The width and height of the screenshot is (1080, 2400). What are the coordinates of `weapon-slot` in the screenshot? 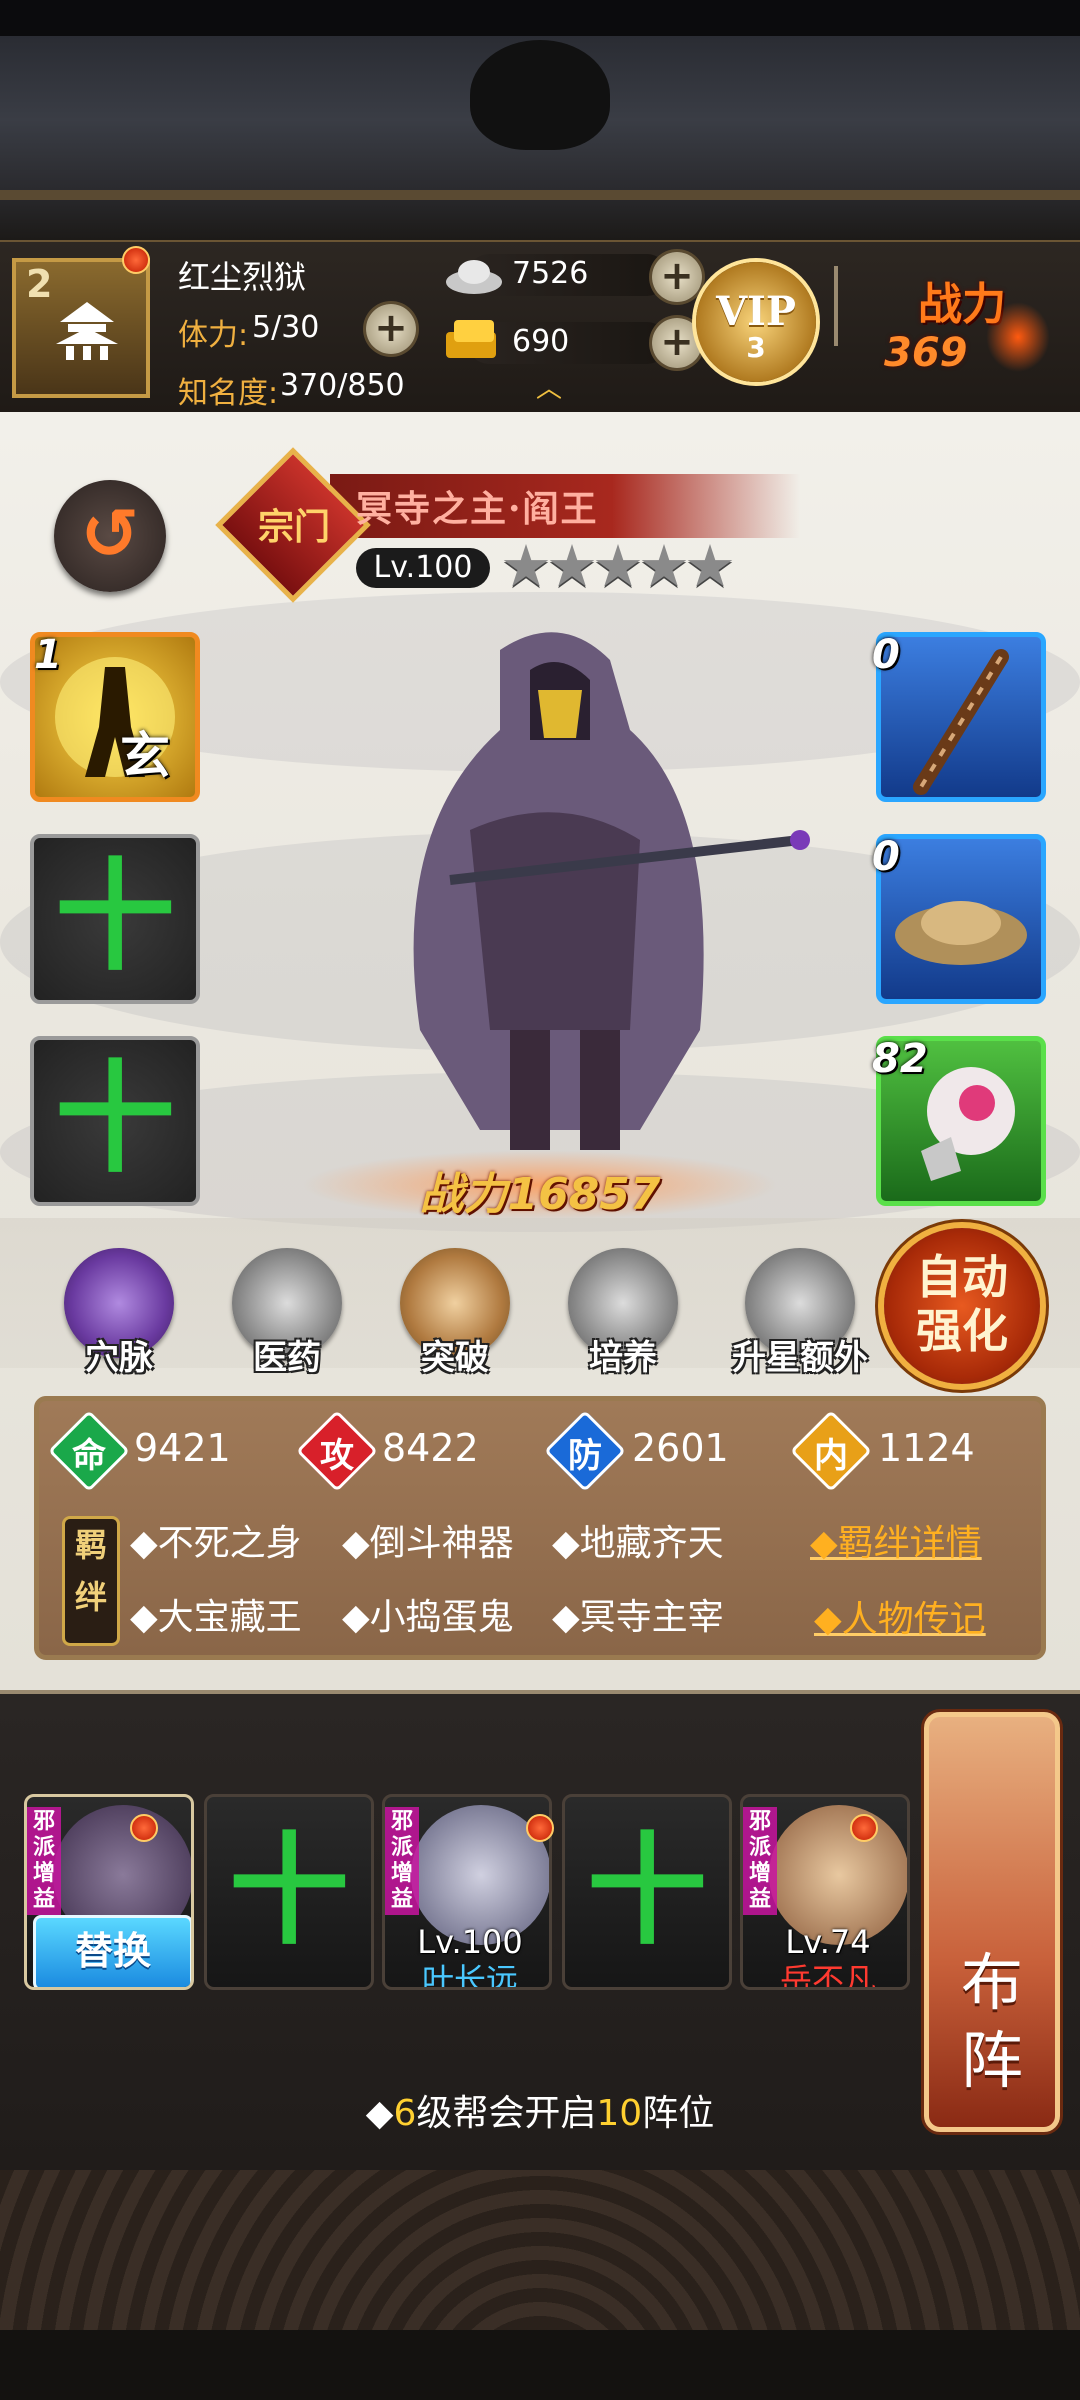 It's located at (961, 717).